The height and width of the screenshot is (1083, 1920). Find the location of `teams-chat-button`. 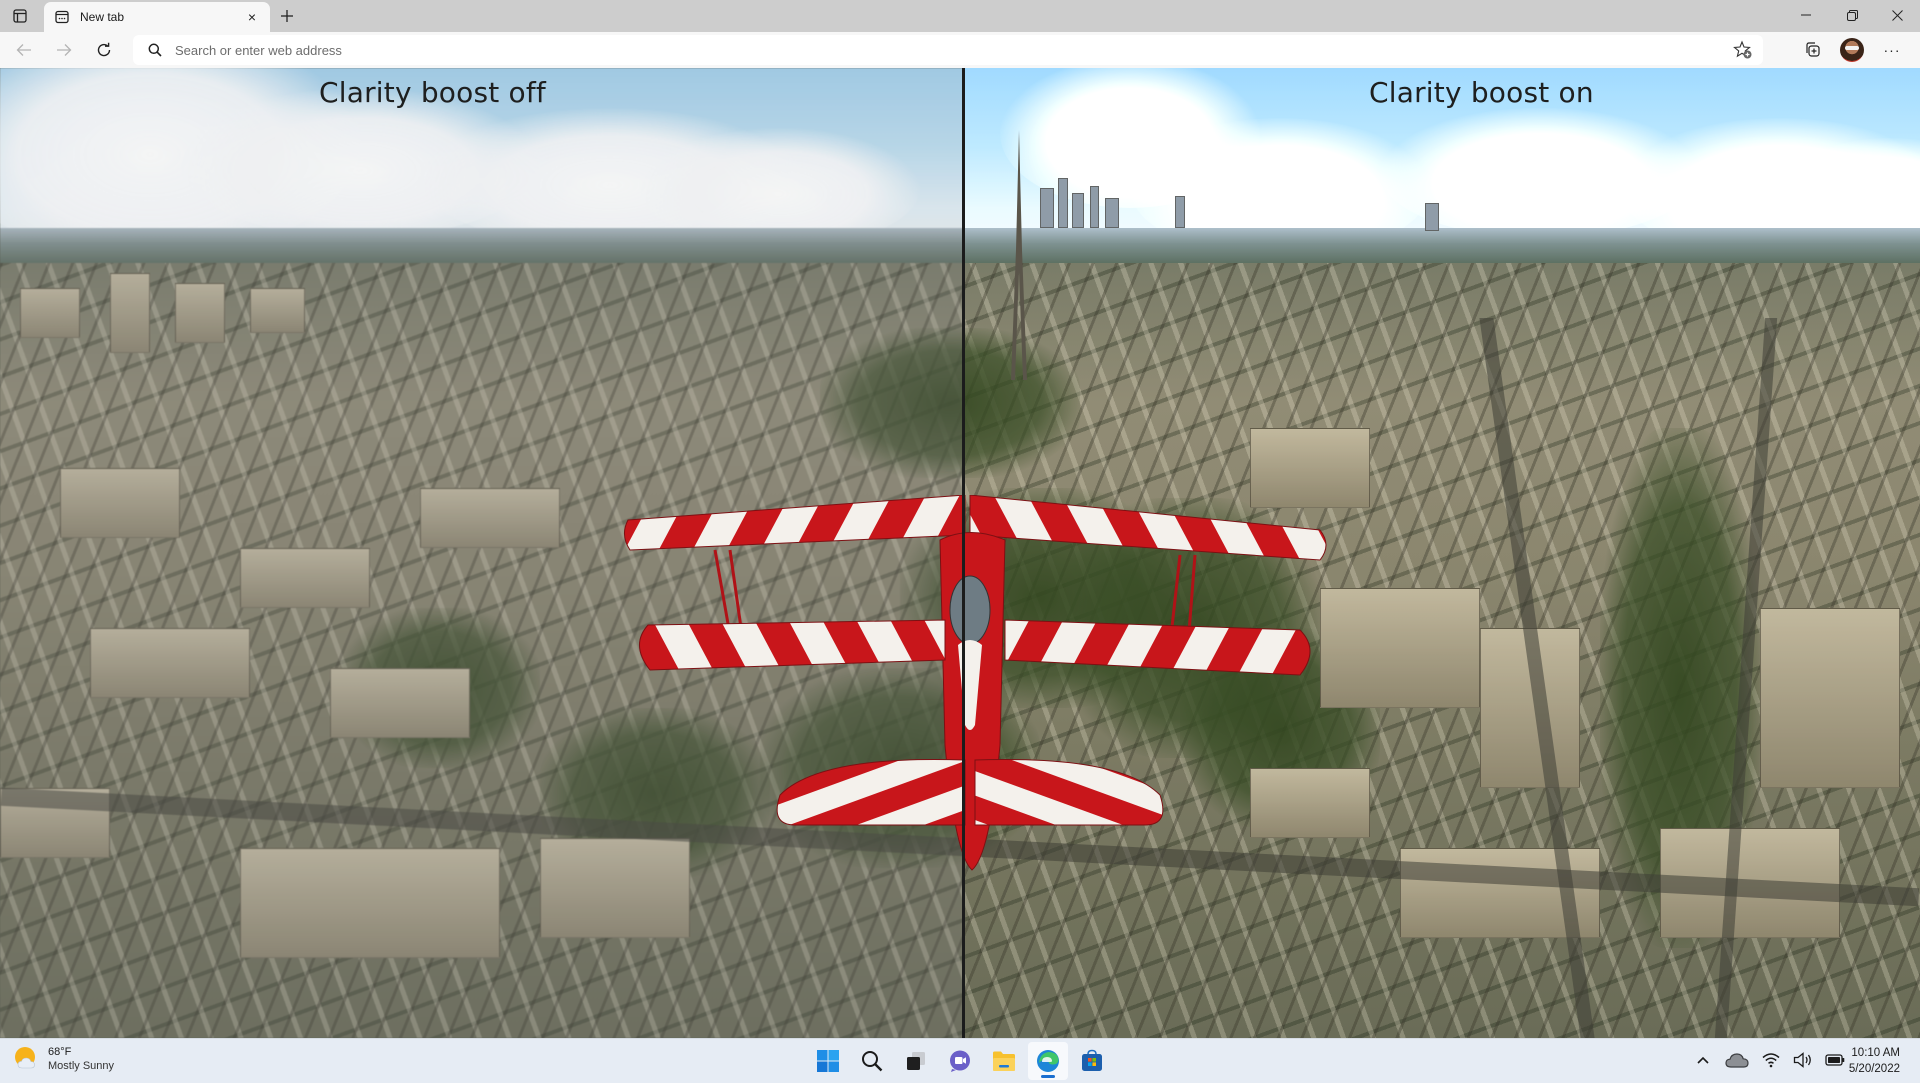

teams-chat-button is located at coordinates (960, 1061).